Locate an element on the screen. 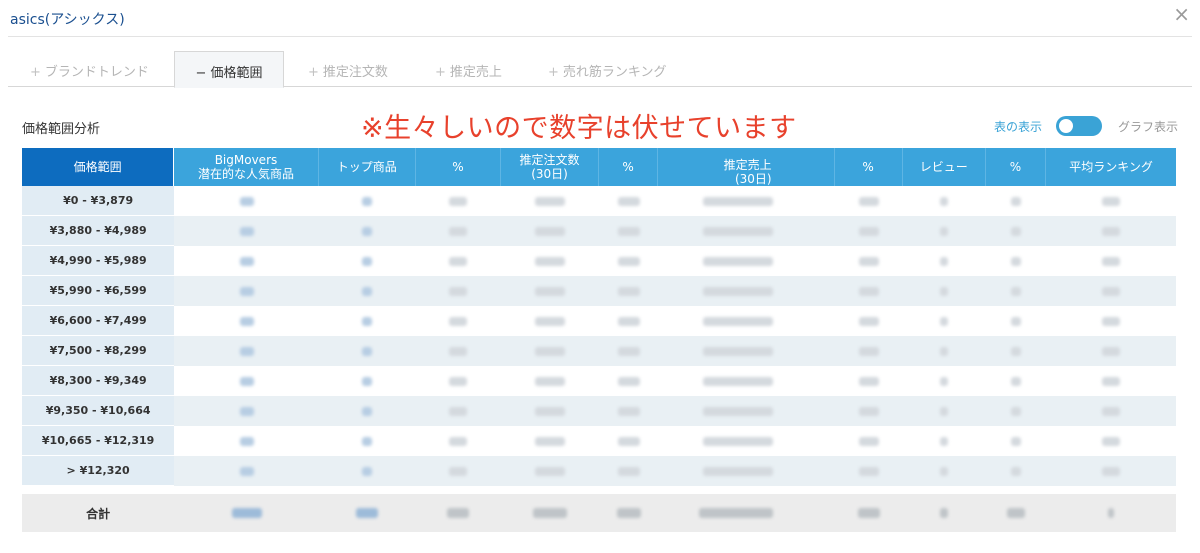  header-price-range: 価格範囲 is located at coordinates (98, 167).